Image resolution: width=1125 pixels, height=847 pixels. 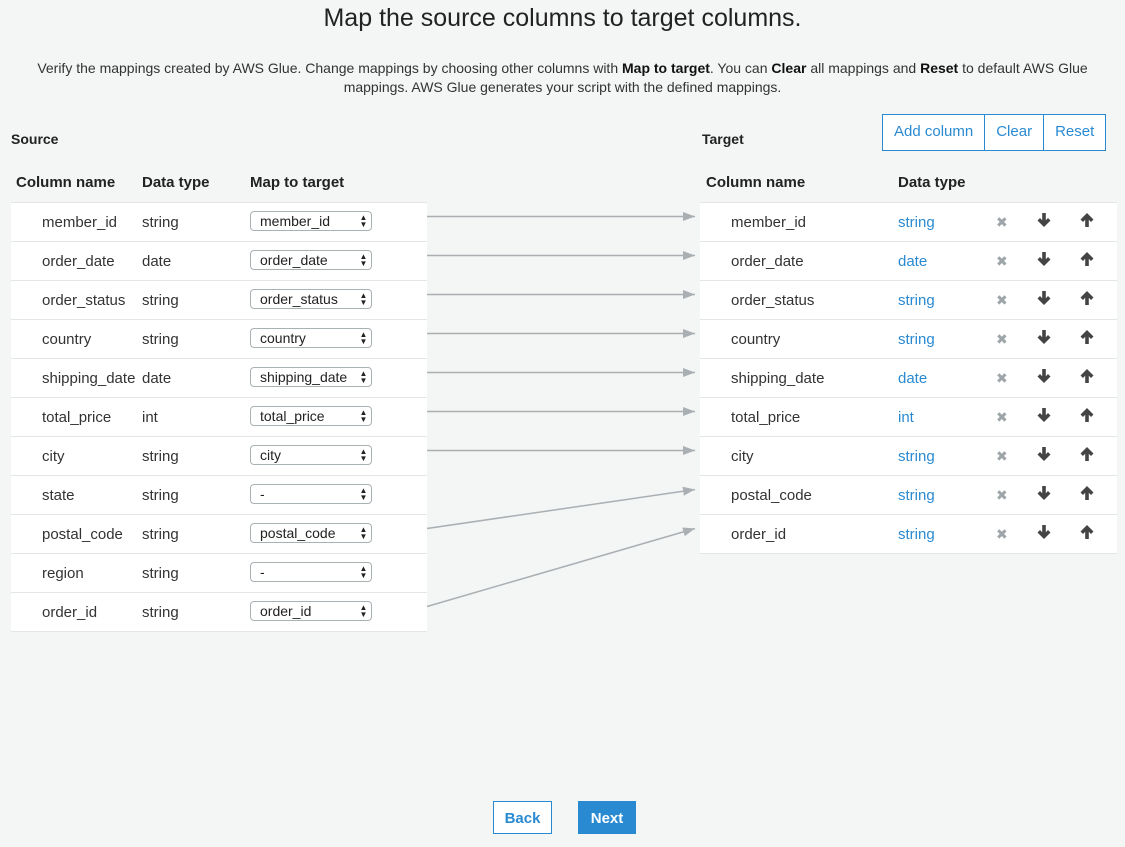 I want to click on mapping-lines, so click(x=561, y=410).